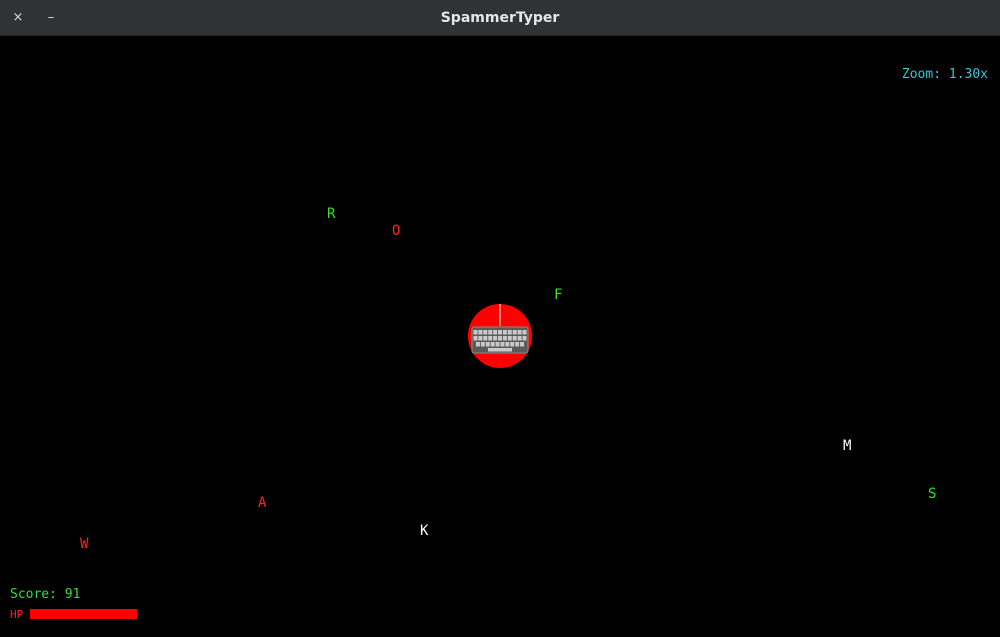 This screenshot has height=637, width=1000. I want to click on player-keyboard-icon, so click(500, 336).